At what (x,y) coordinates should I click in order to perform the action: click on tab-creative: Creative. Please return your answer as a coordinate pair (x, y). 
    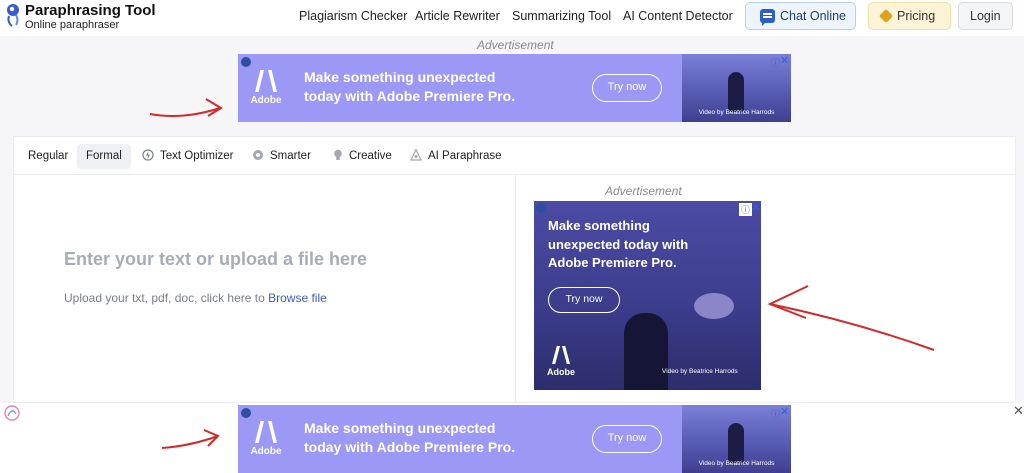
    Looking at the image, I should click on (370, 156).